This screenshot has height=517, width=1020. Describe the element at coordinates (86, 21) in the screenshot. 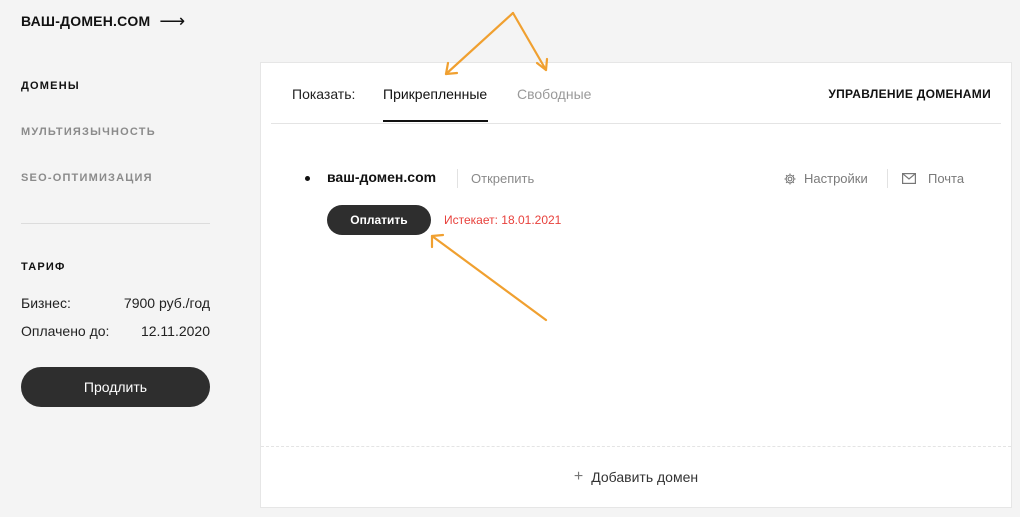

I see `site-title: ВАШ-ДОМЕН.COM` at that location.